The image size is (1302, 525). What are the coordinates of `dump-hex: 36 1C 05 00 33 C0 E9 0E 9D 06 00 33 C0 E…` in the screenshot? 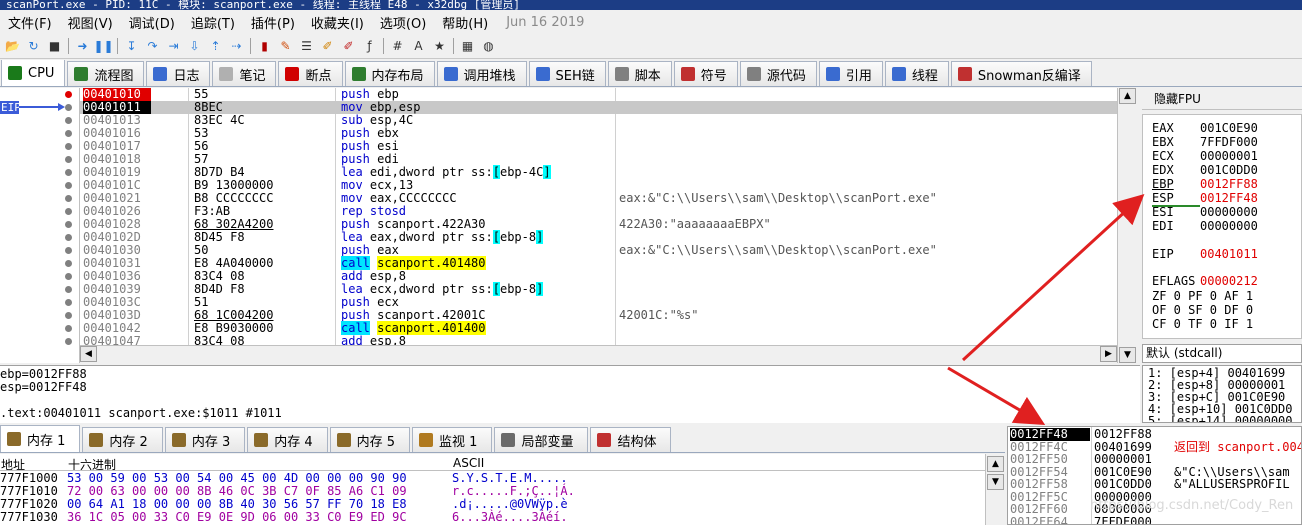 It's located at (257, 517).